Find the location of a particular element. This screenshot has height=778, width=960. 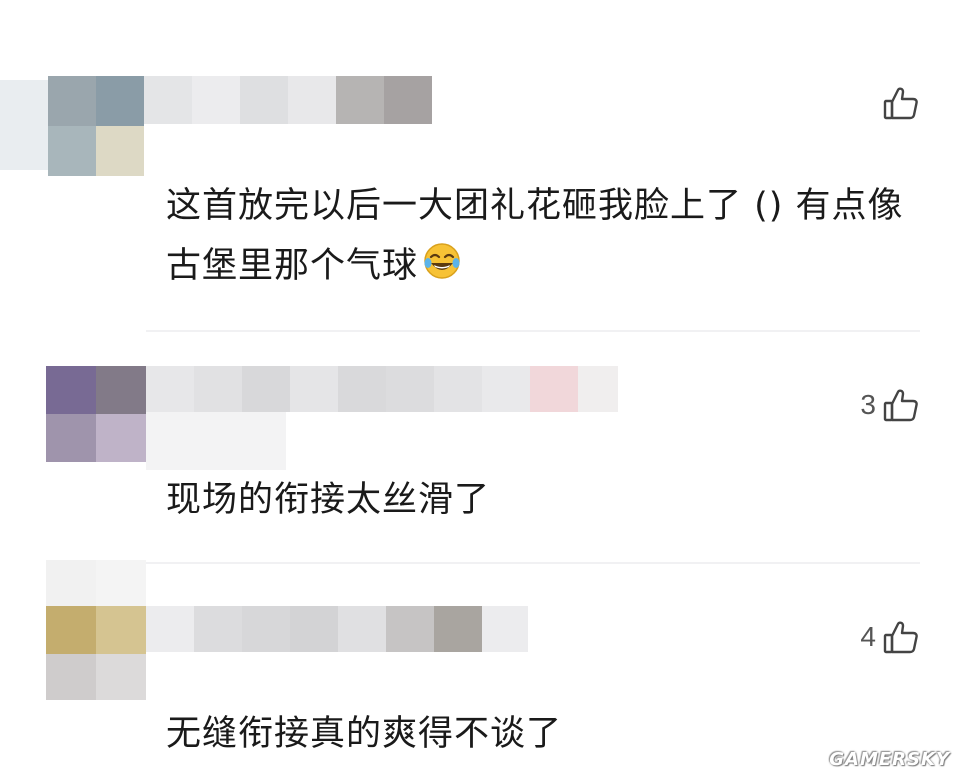

like-button-3: 4 is located at coordinates (887, 637).